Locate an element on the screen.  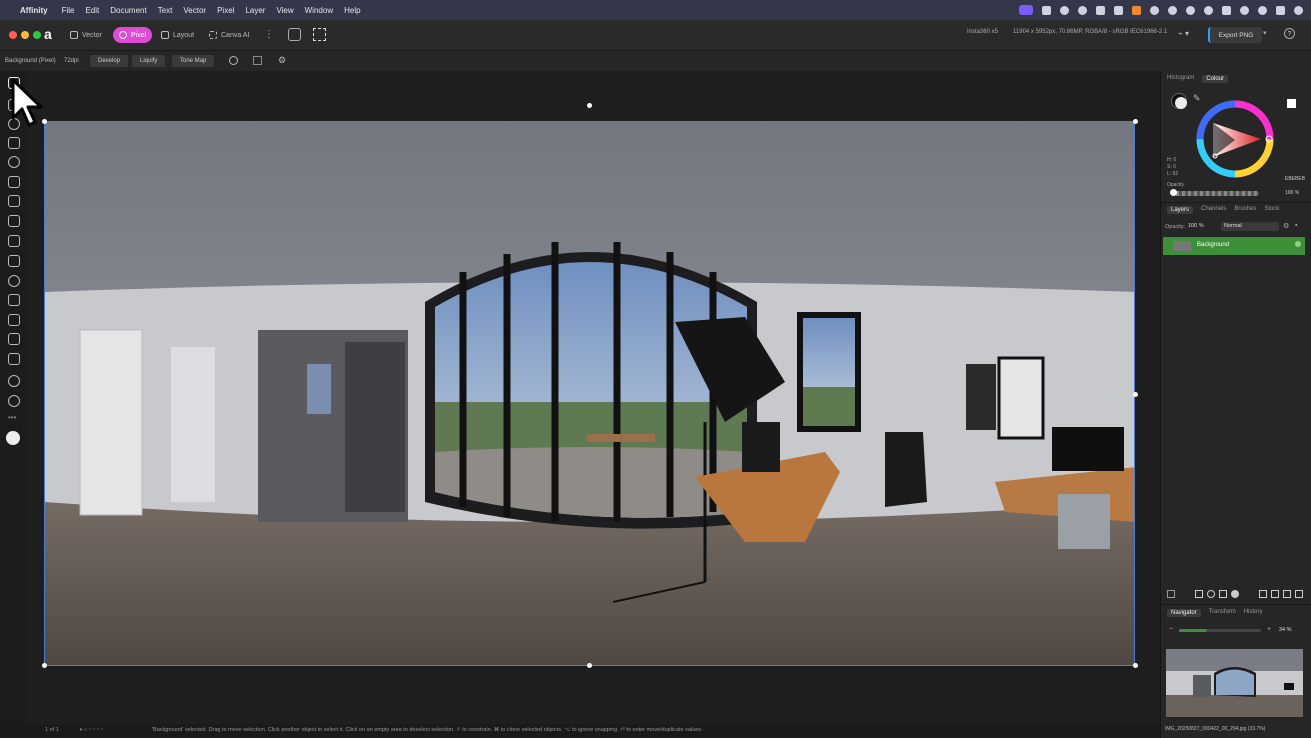
assistant-icon is located at coordinates (294, 34).